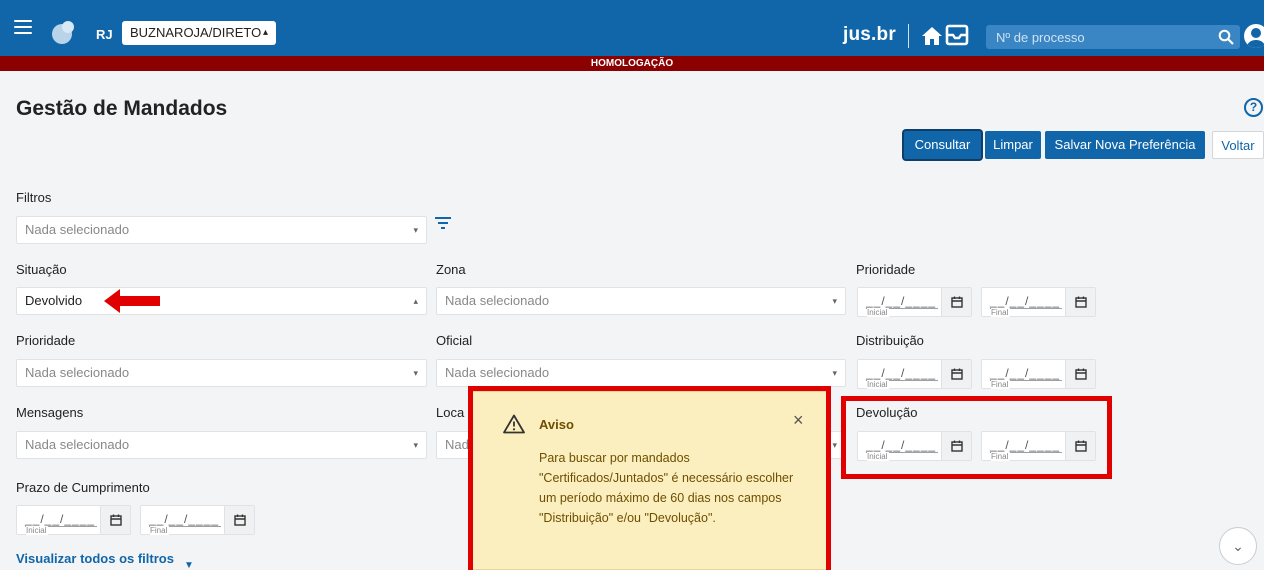 This screenshot has height=570, width=1264. I want to click on situacao-select: Devolvido ▴, so click(221, 301).